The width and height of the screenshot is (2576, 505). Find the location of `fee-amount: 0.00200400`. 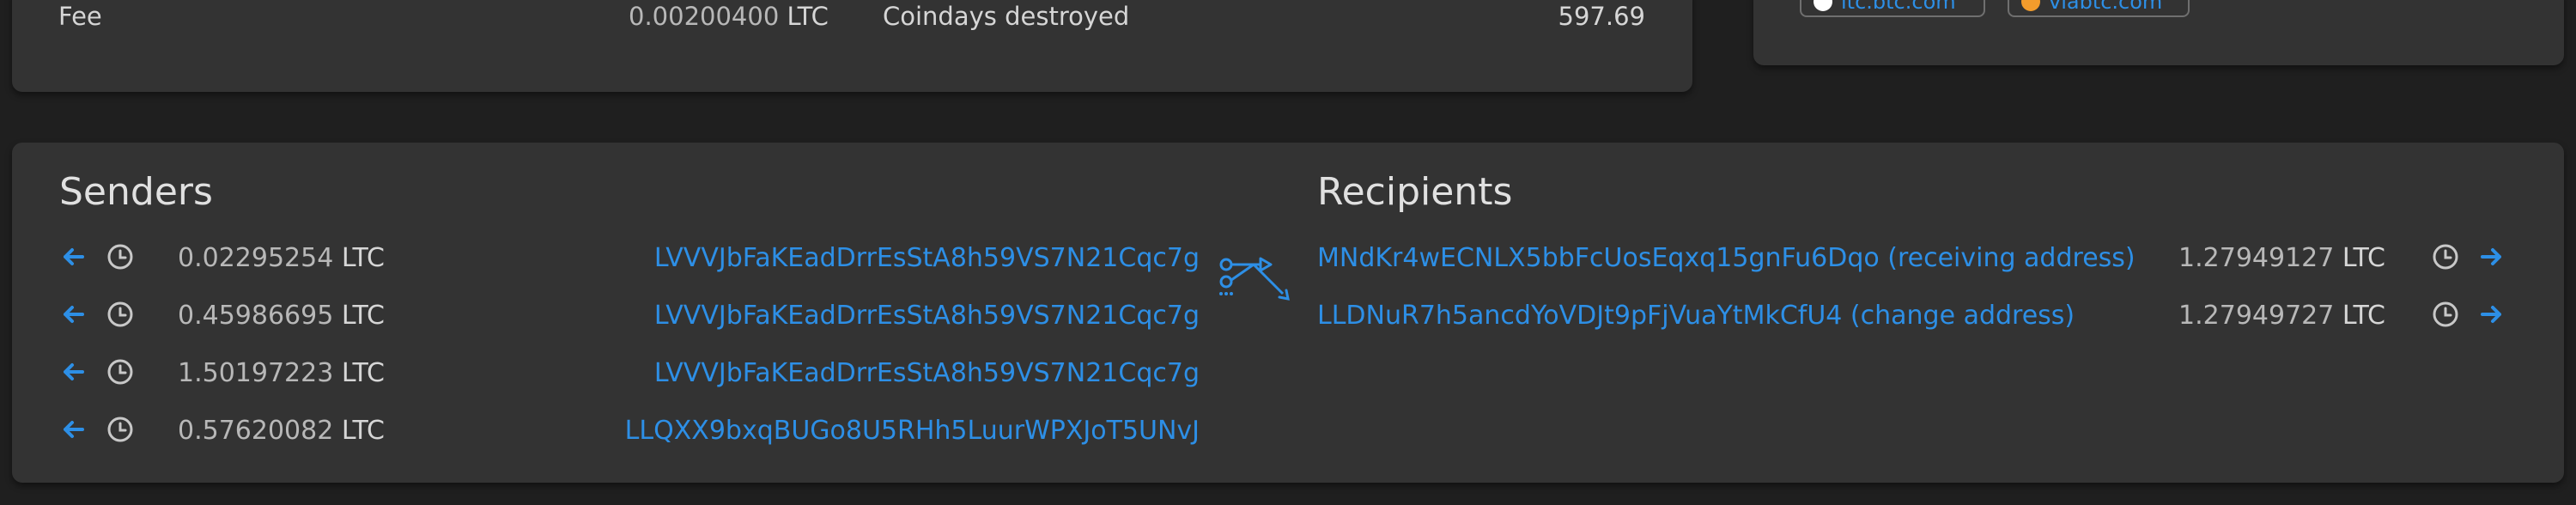

fee-amount: 0.00200400 is located at coordinates (704, 16).